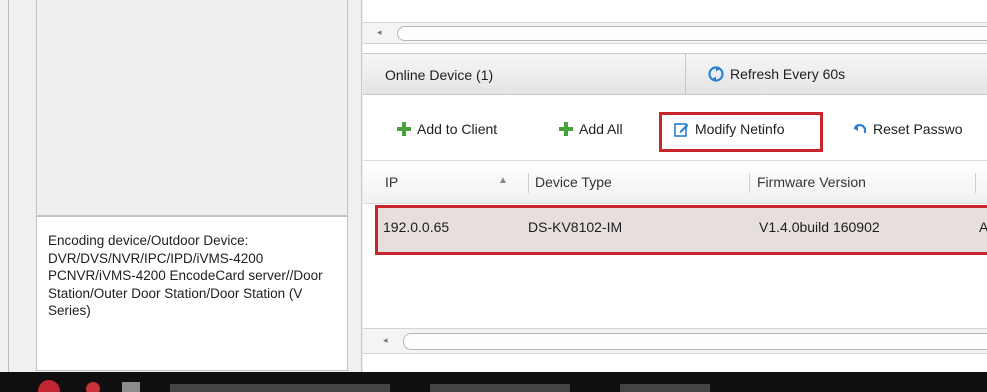 The height and width of the screenshot is (392, 987). I want to click on row-ip: 192.0.0.65, so click(416, 227).